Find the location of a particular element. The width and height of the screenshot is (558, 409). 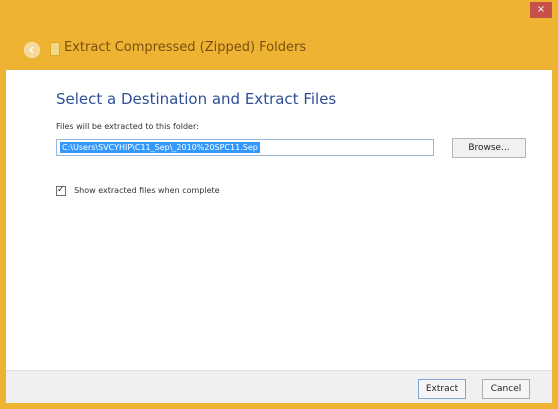

check-icon: ✓ is located at coordinates (61, 189).